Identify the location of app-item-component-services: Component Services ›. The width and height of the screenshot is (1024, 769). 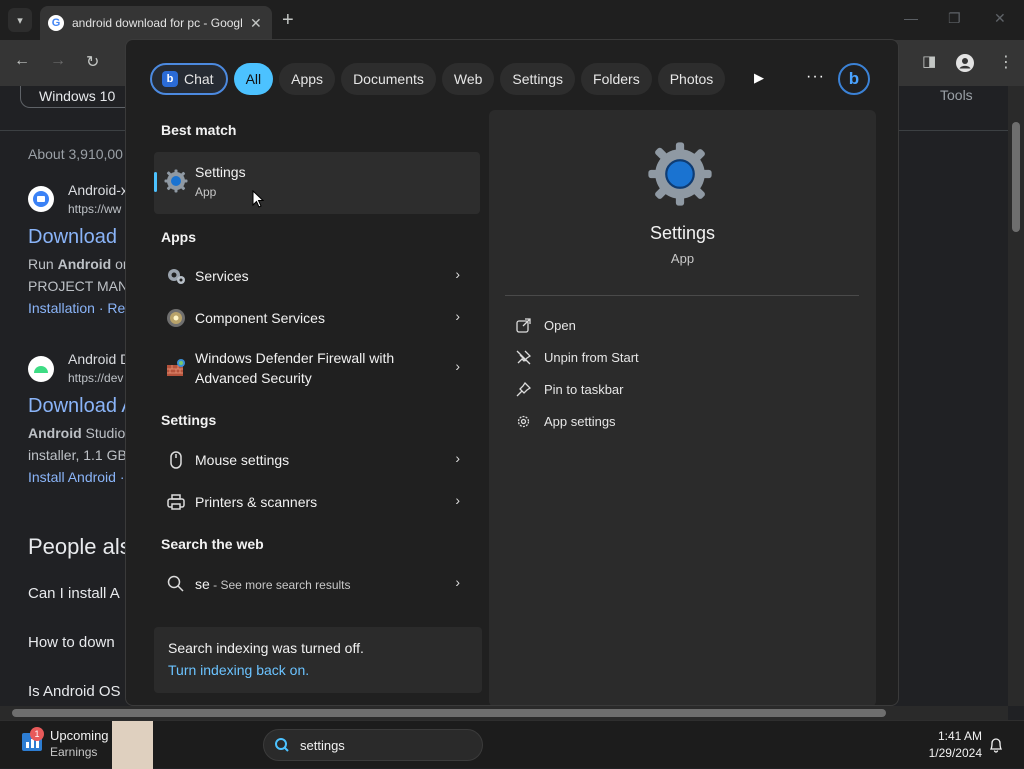
(317, 318).